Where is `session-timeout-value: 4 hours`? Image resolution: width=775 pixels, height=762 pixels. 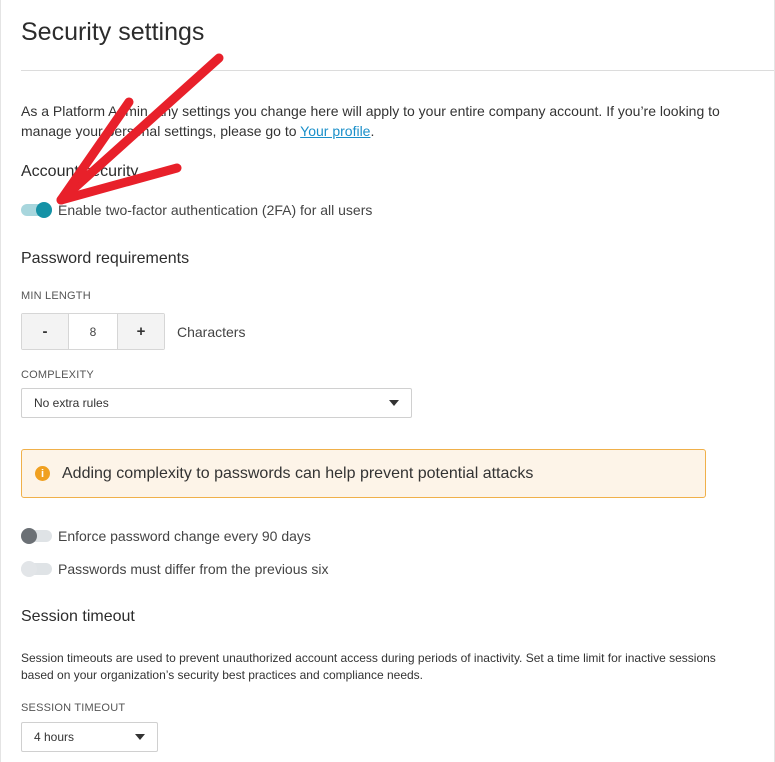
session-timeout-value: 4 hours is located at coordinates (54, 737).